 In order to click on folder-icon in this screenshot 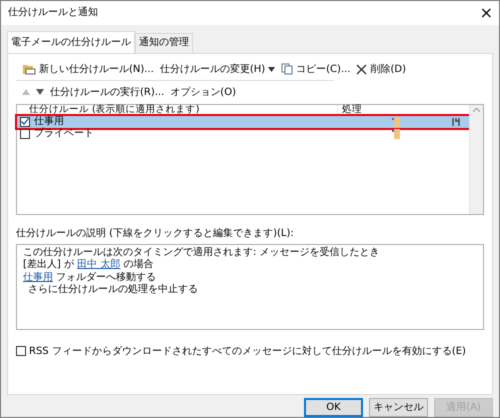, I will do `click(29, 69)`.